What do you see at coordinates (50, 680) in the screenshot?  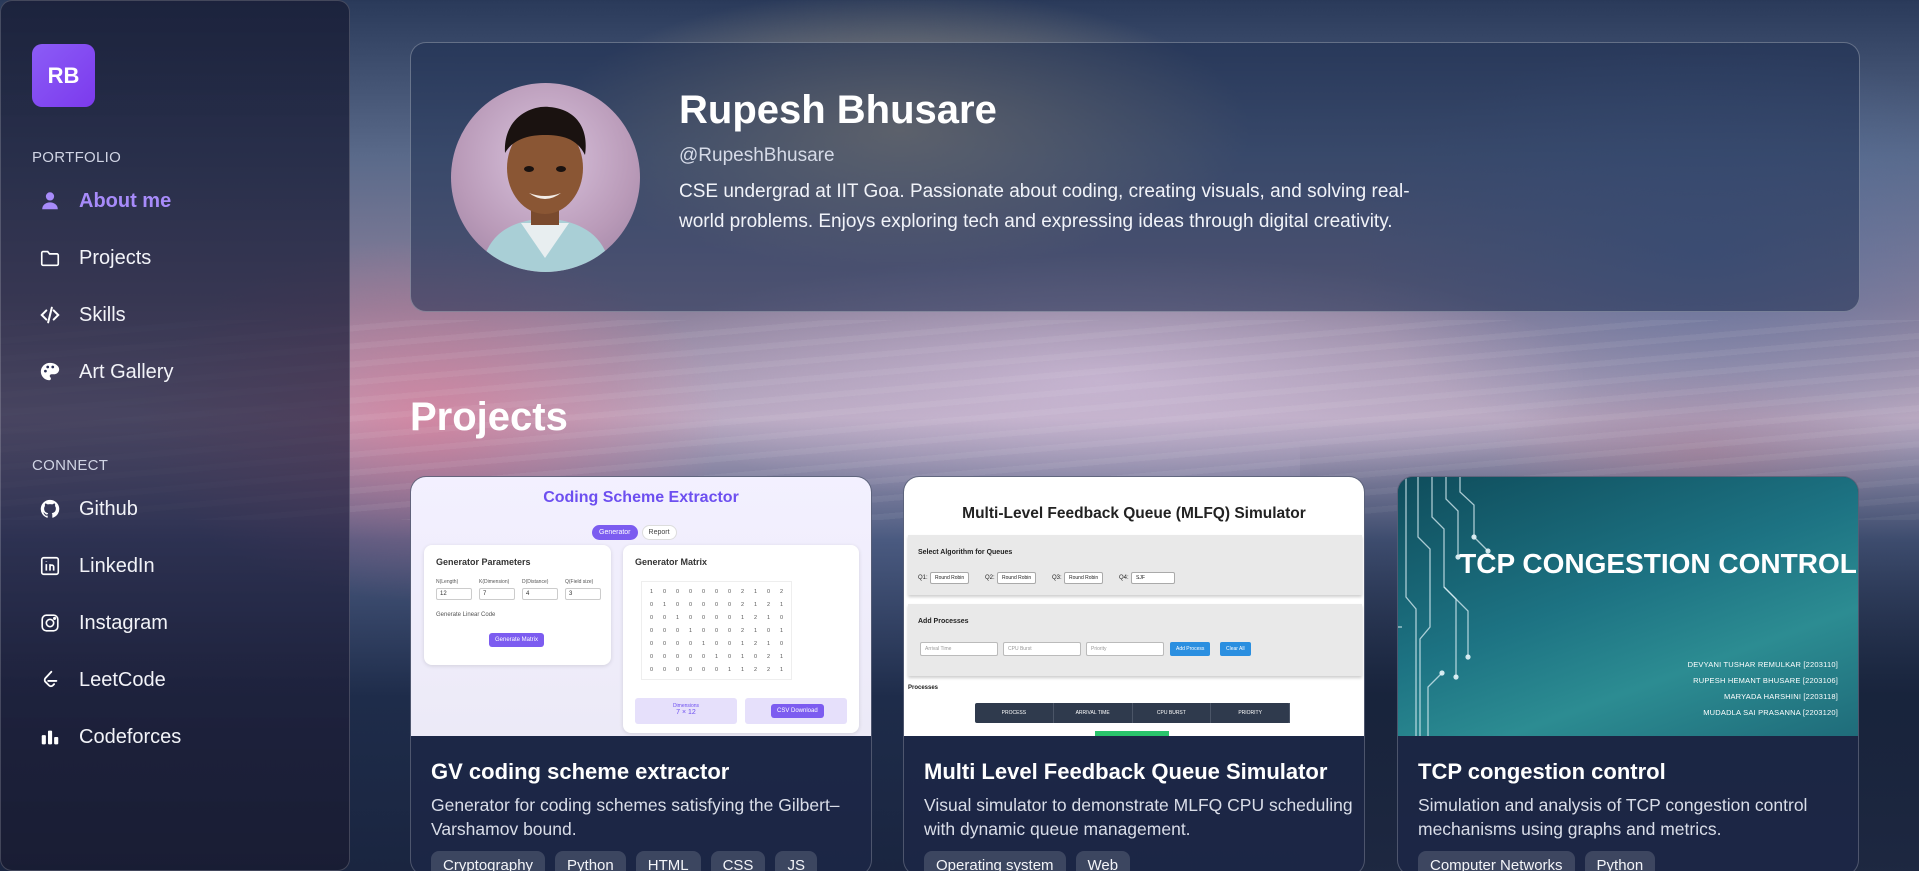 I see `leetcode-icon` at bounding box center [50, 680].